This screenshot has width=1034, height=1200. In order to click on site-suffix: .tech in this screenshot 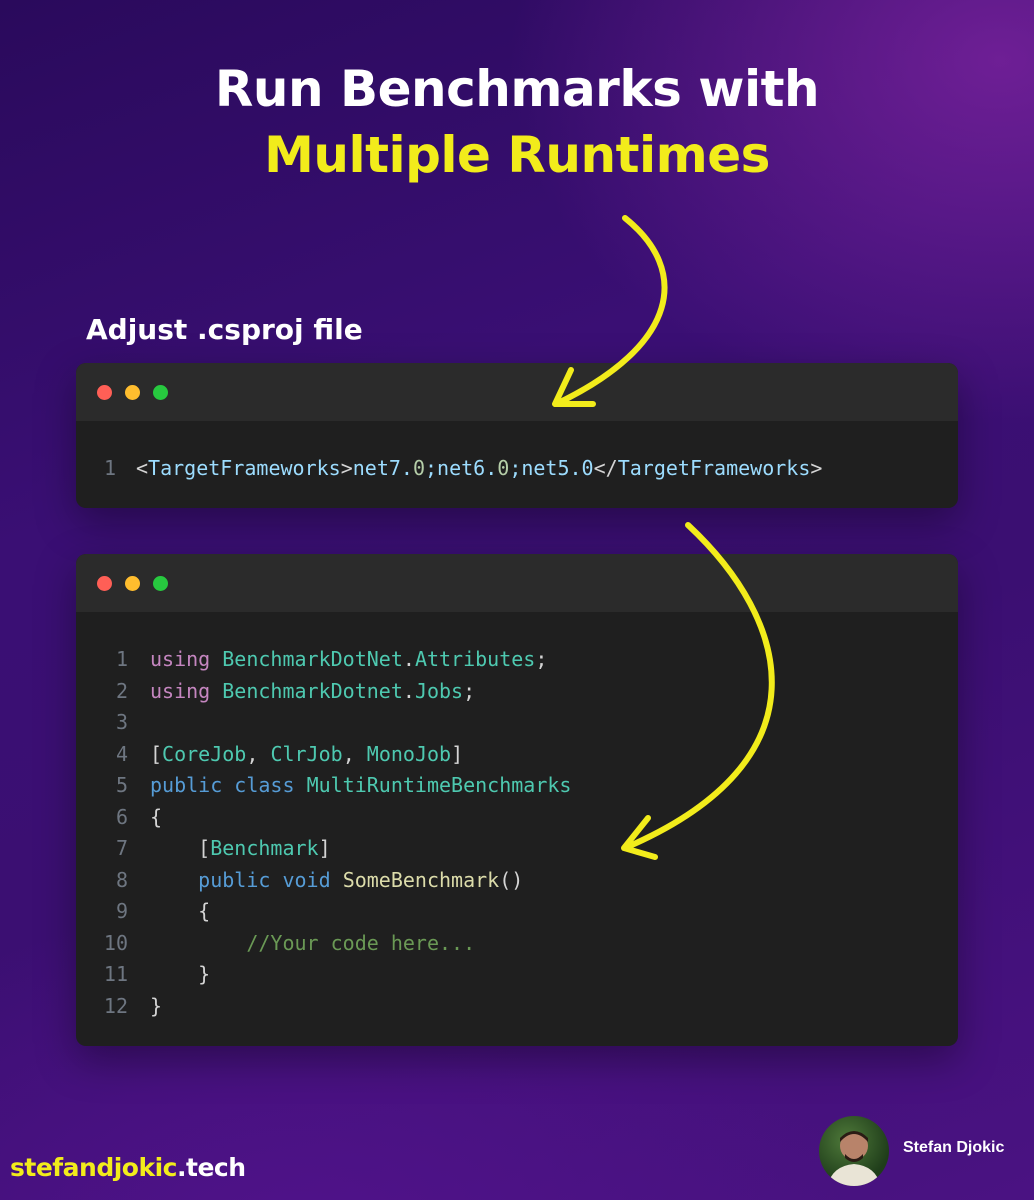, I will do `click(211, 1167)`.